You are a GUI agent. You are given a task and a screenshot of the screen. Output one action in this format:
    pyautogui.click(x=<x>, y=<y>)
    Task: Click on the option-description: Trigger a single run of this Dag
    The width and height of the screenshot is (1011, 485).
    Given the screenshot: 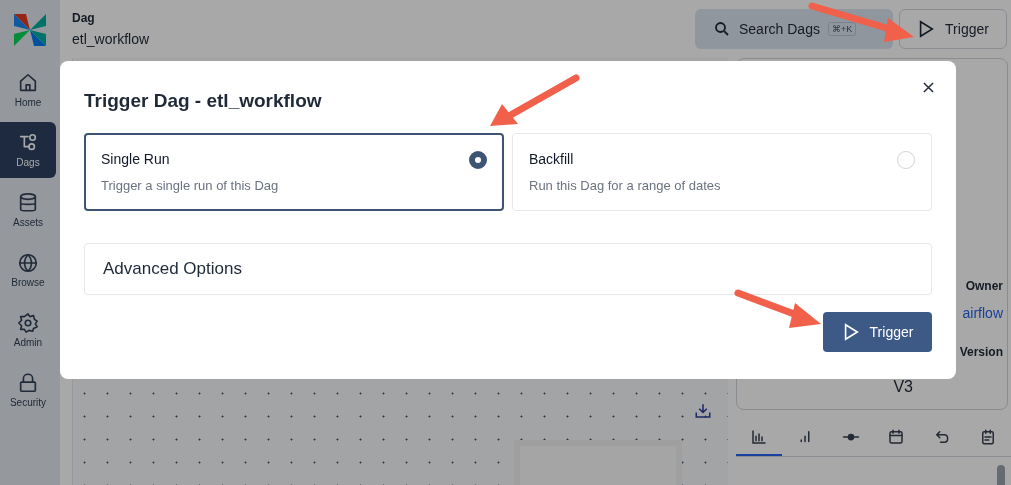 What is the action you would take?
    pyautogui.click(x=190, y=185)
    